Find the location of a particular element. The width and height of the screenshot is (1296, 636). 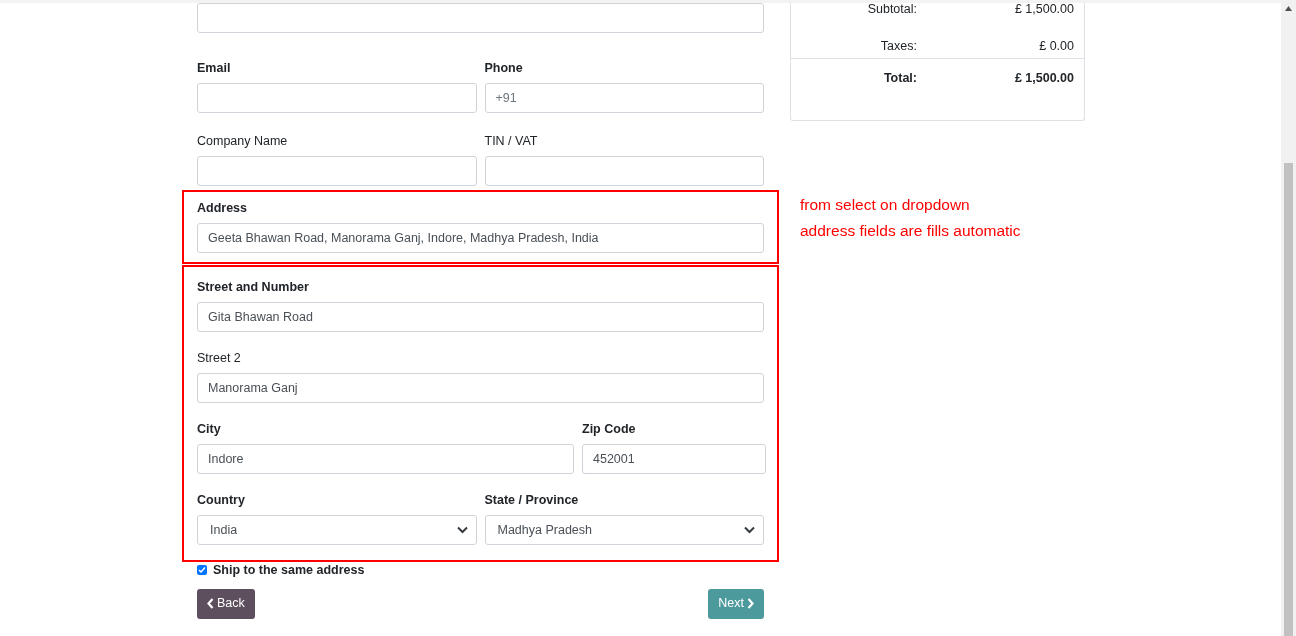

input-field: 452001 is located at coordinates (674, 459).